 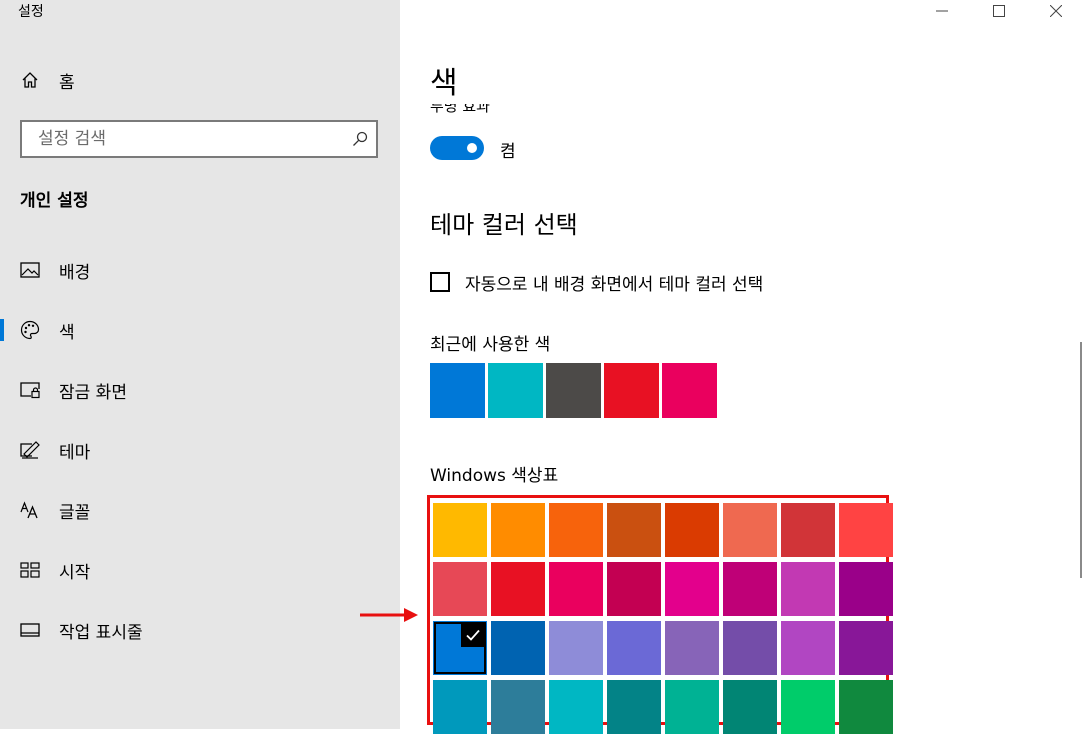 I want to click on sidebar-item-label: 작업 표시줄, so click(x=101, y=632).